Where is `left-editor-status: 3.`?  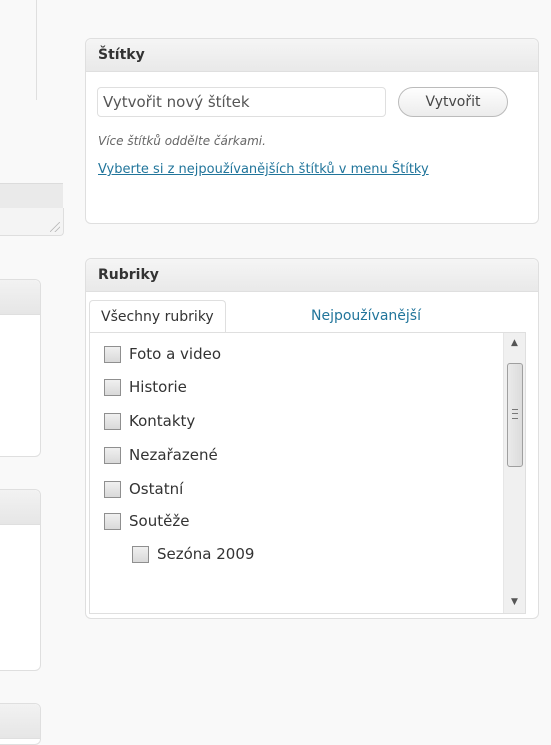 left-editor-status: 3. is located at coordinates (32, 322).